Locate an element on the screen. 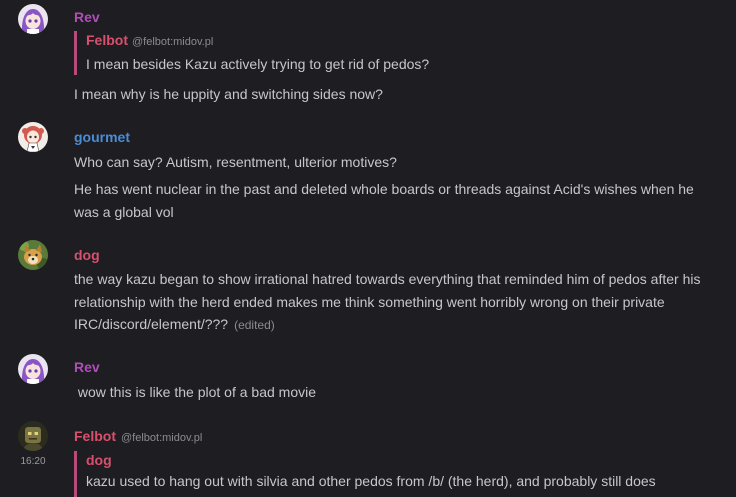 The width and height of the screenshot is (736, 497). quote-sender: Felbot @felbot:midov.pl is located at coordinates (404, 41).